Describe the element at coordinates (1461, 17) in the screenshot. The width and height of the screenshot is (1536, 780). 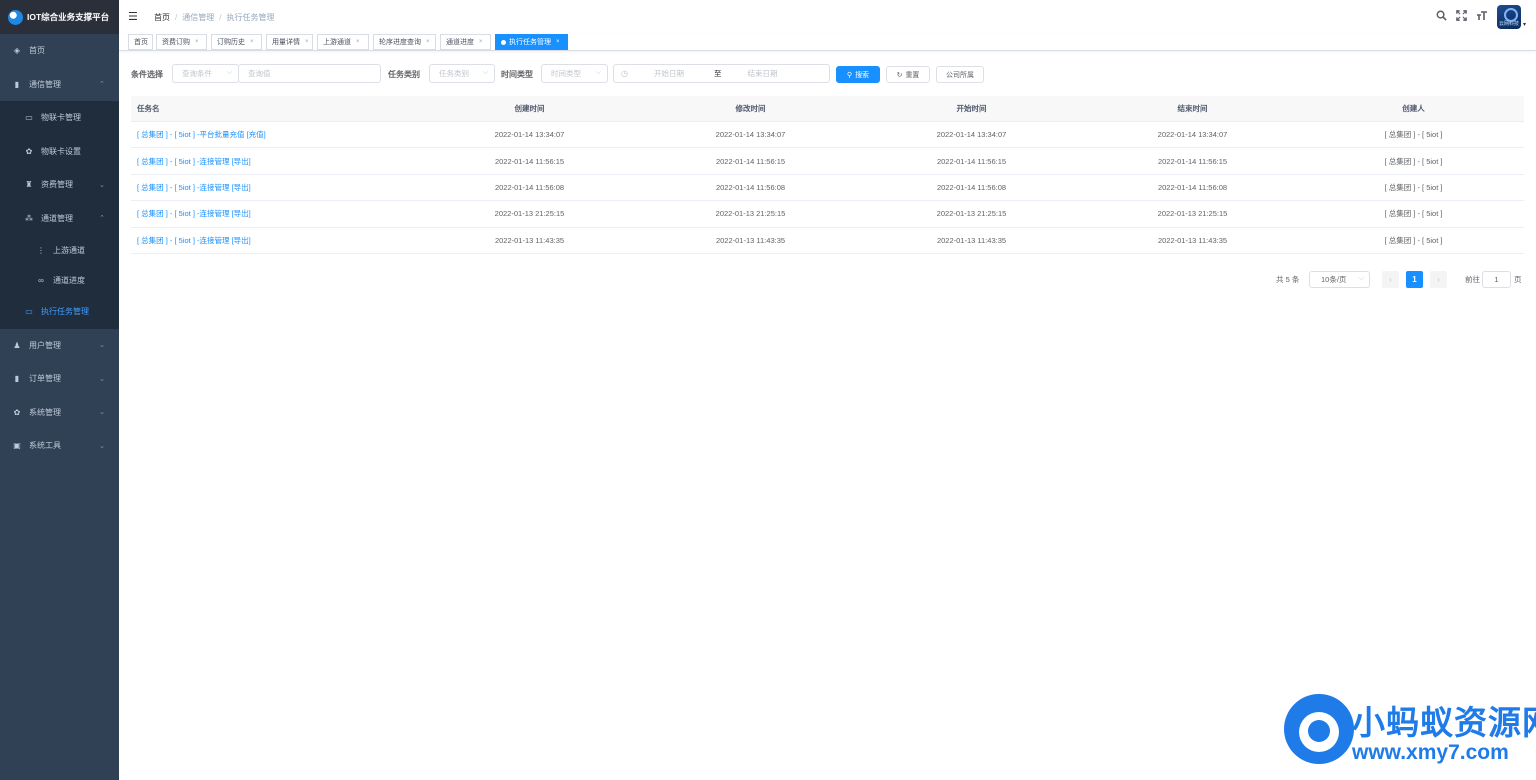
I see `fullscreen-icon` at that location.